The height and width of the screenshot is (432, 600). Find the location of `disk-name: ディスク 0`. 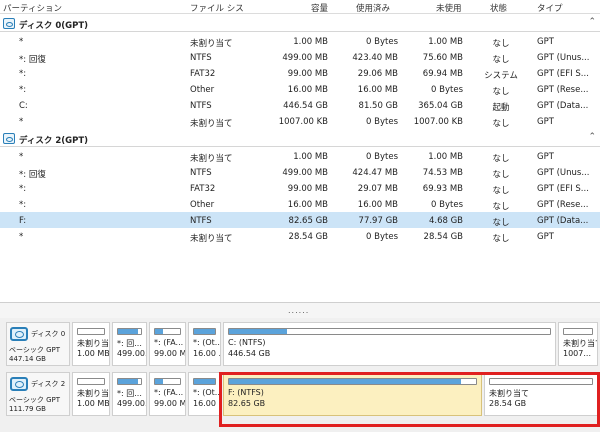

disk-name: ディスク 0 is located at coordinates (48, 334).